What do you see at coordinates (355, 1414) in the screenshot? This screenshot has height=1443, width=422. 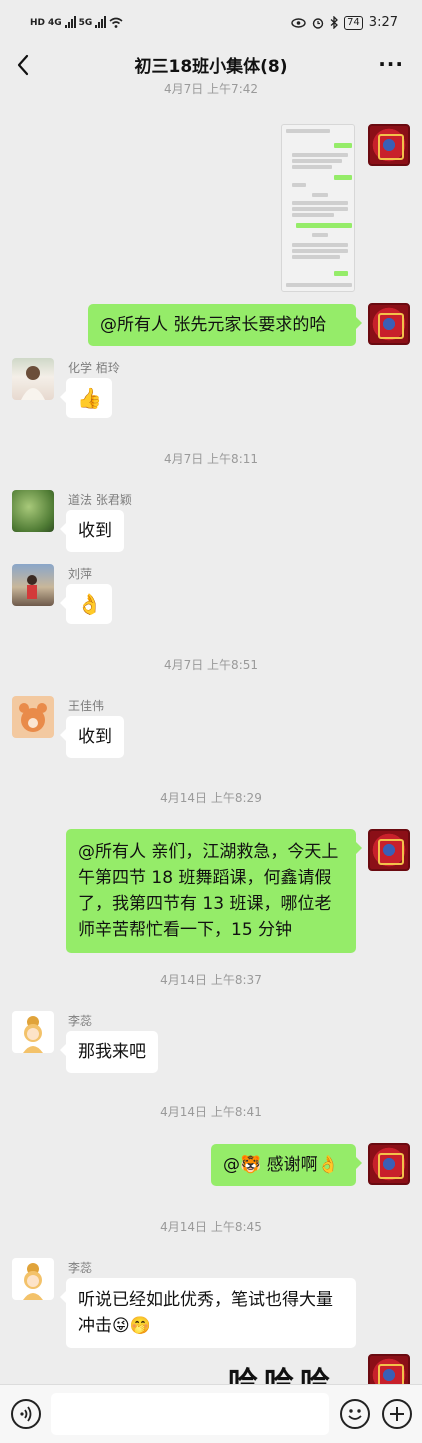 I see `emoji-icon` at bounding box center [355, 1414].